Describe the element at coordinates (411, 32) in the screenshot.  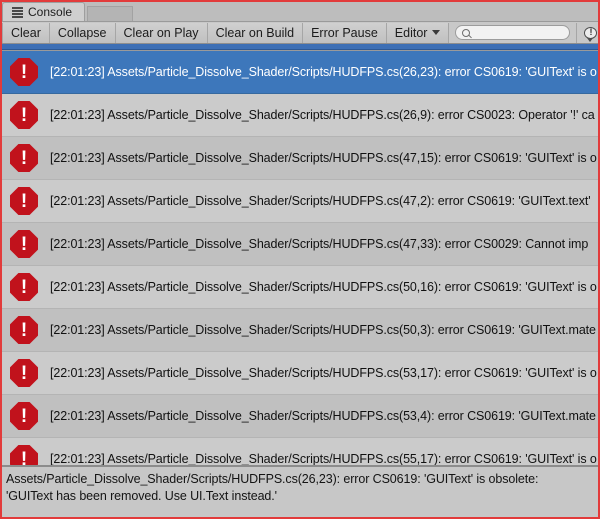
I see `editor-dropdown-label: Editor` at that location.